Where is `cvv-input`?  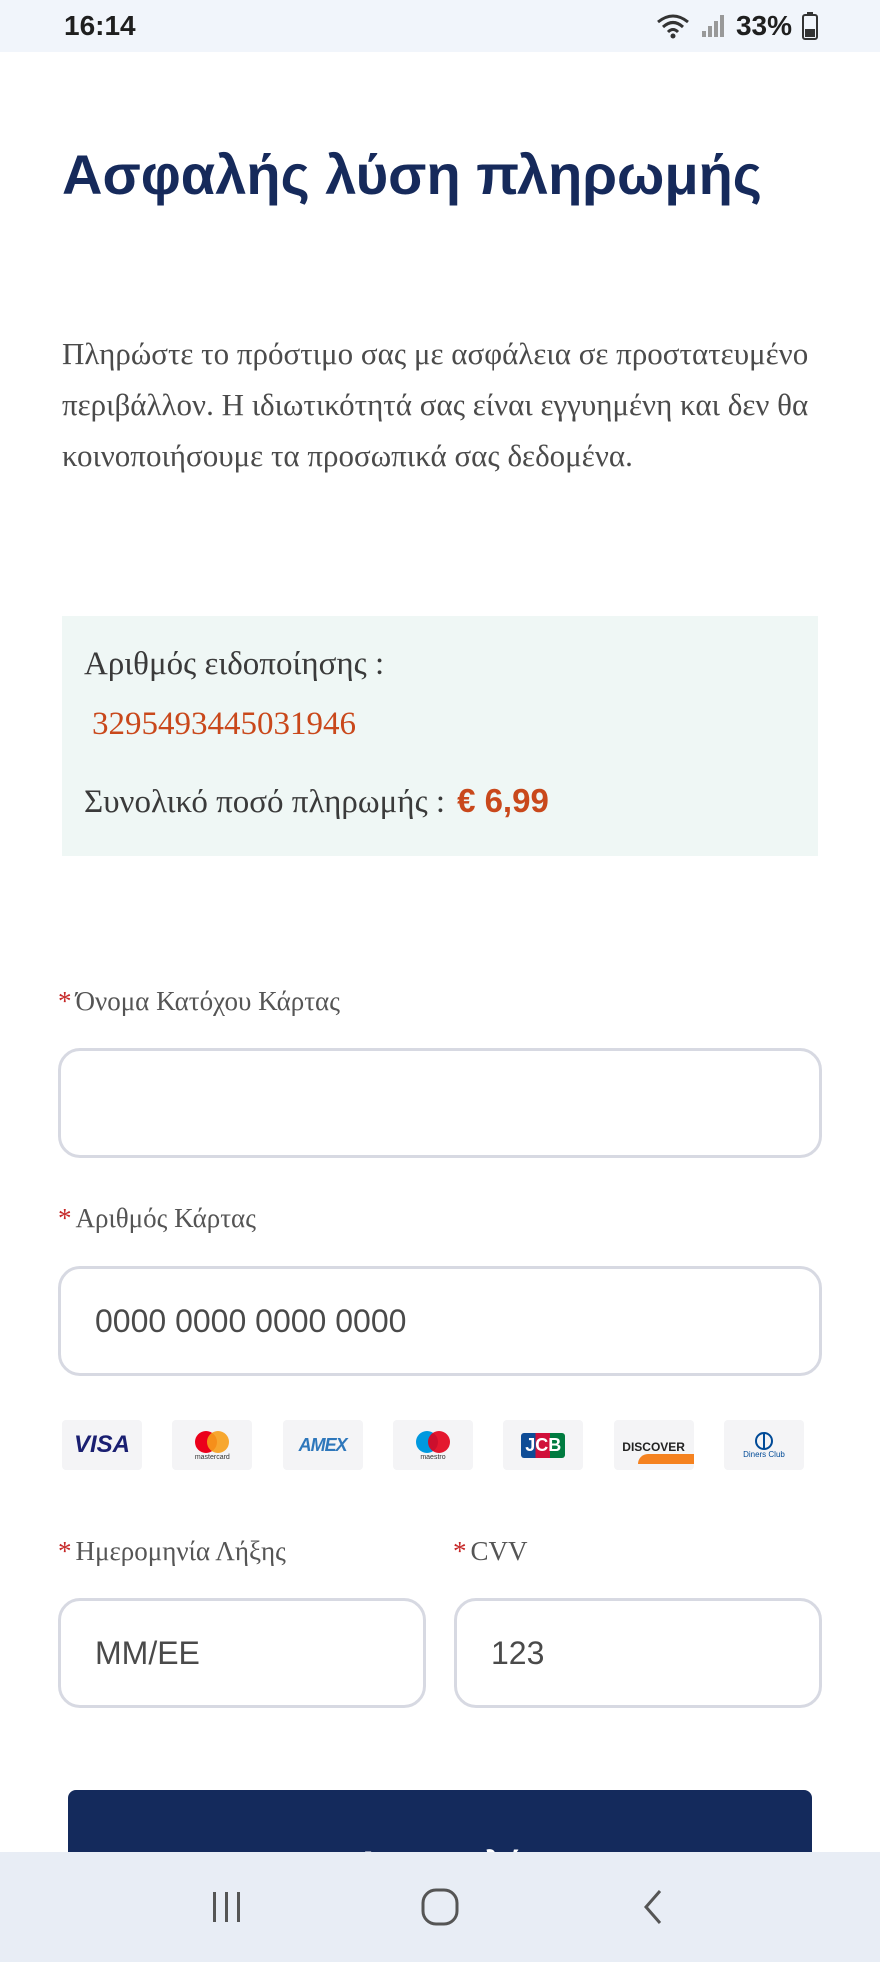
cvv-input is located at coordinates (638, 1653).